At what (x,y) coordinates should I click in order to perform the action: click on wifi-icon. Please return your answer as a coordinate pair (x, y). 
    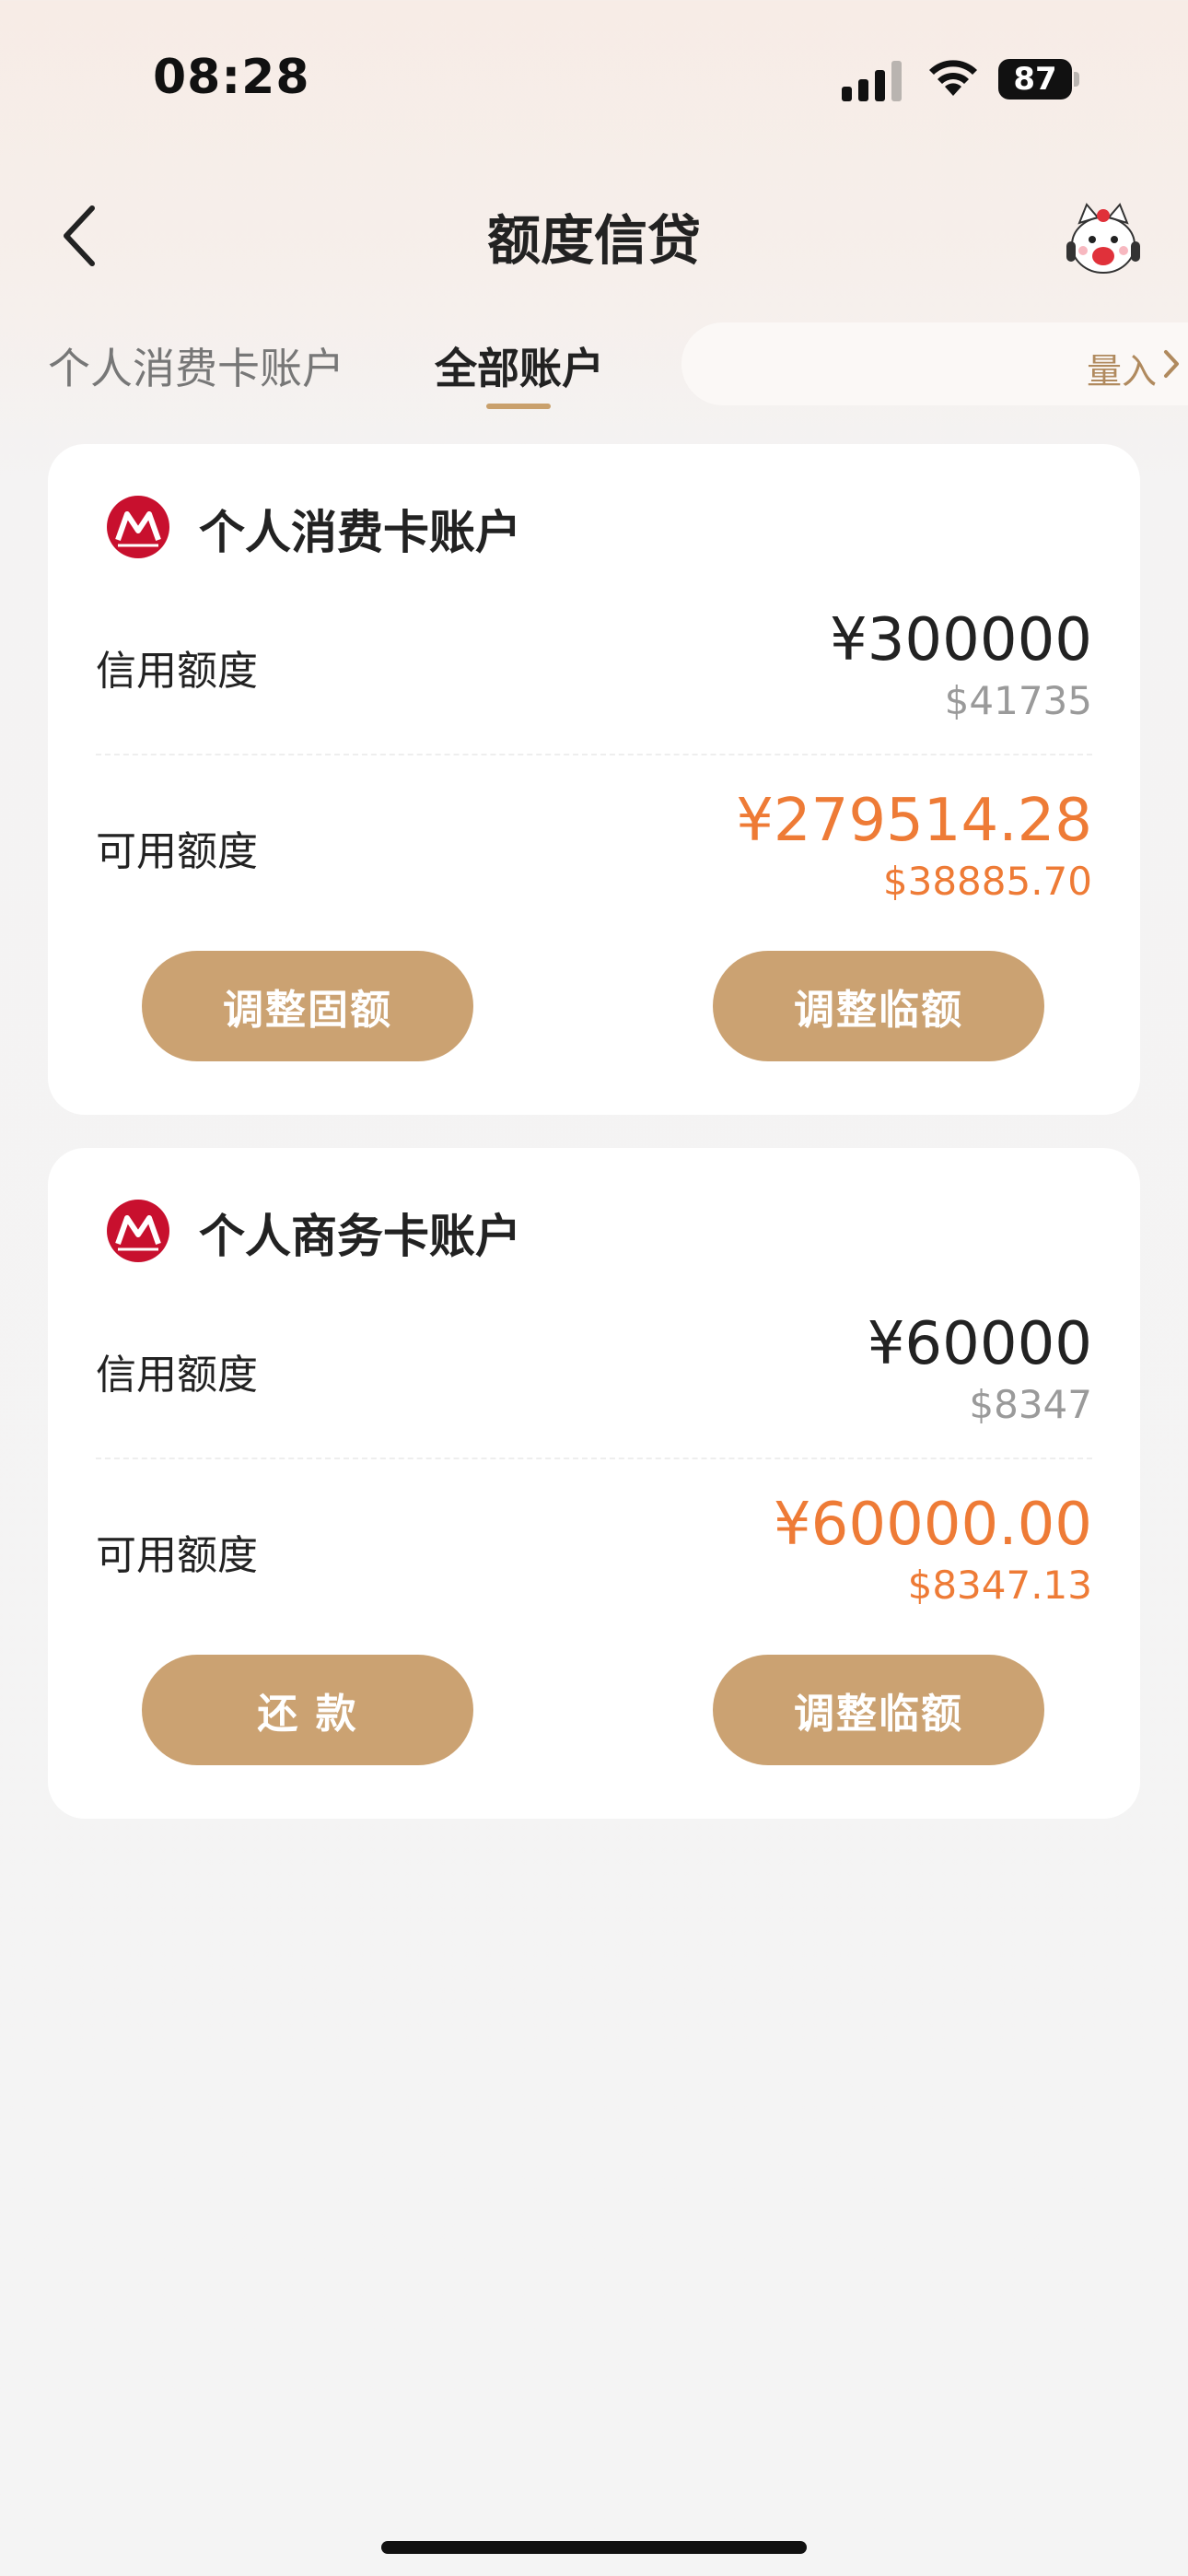
    Looking at the image, I should click on (953, 78).